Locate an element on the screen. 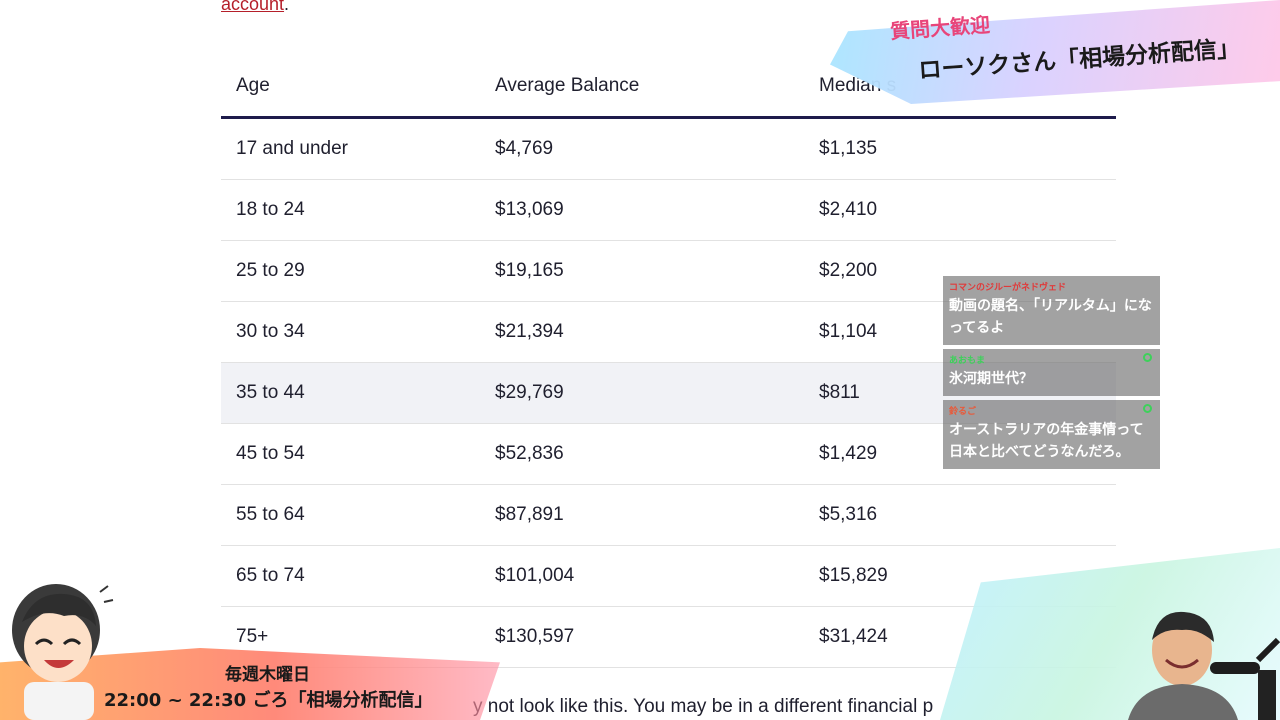  link-suffix: . is located at coordinates (287, 7).